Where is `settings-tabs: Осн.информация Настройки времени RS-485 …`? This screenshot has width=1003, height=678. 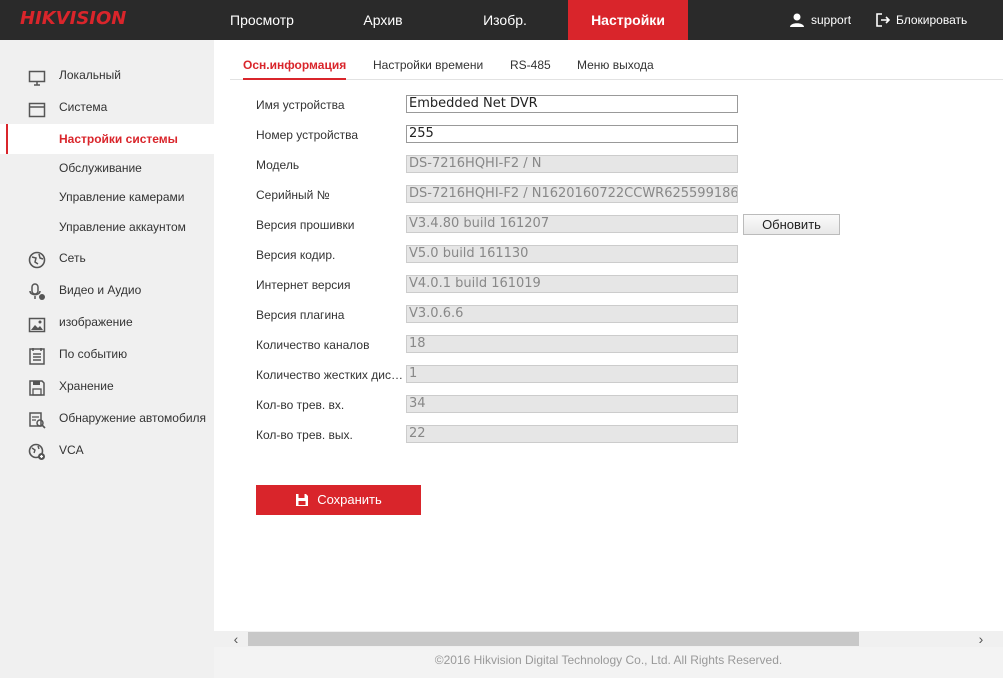
settings-tabs: Осн.информация Настройки времени RS-485 … is located at coordinates (616, 65).